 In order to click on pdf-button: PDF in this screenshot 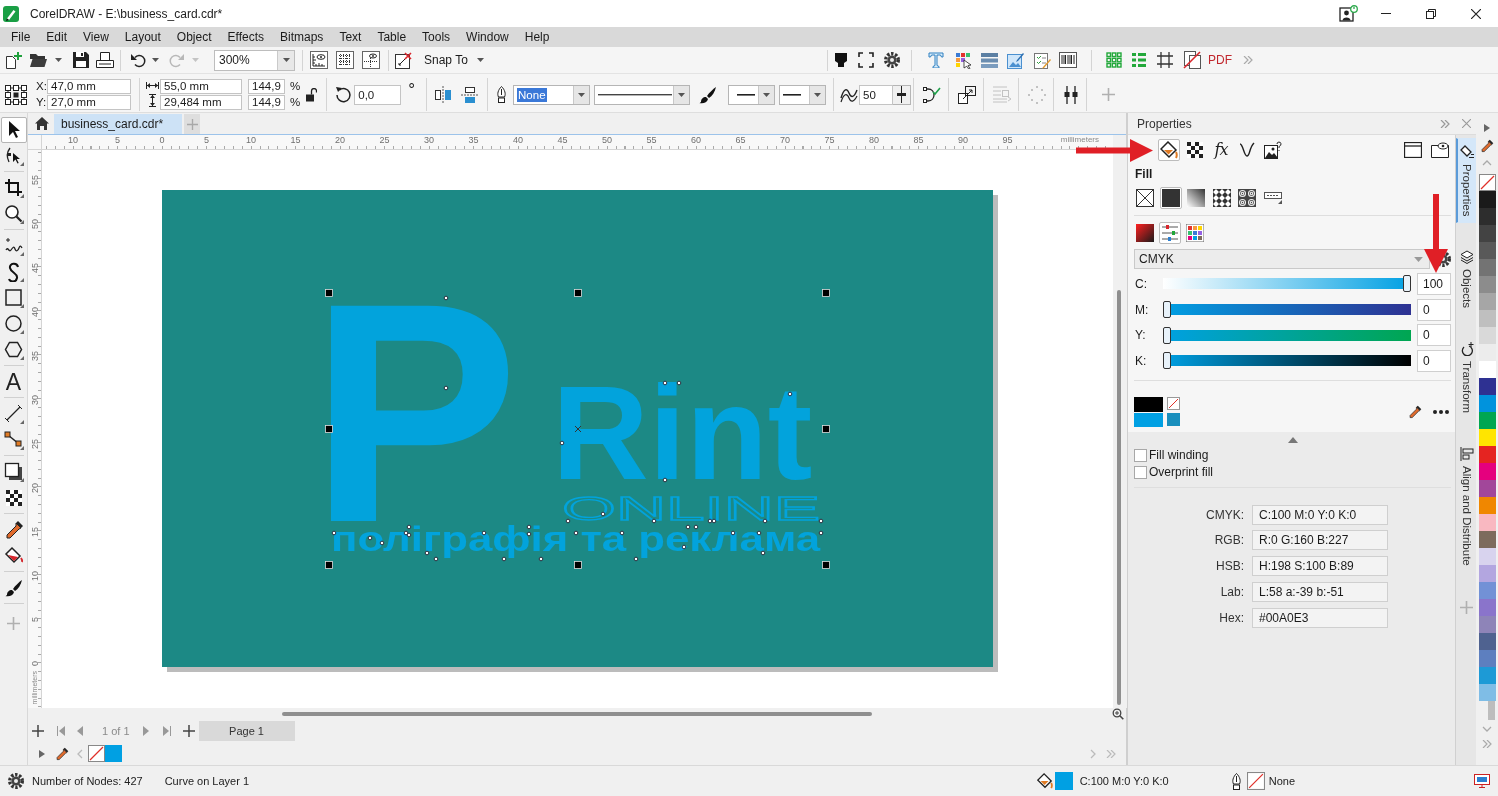, I will do `click(1220, 60)`.